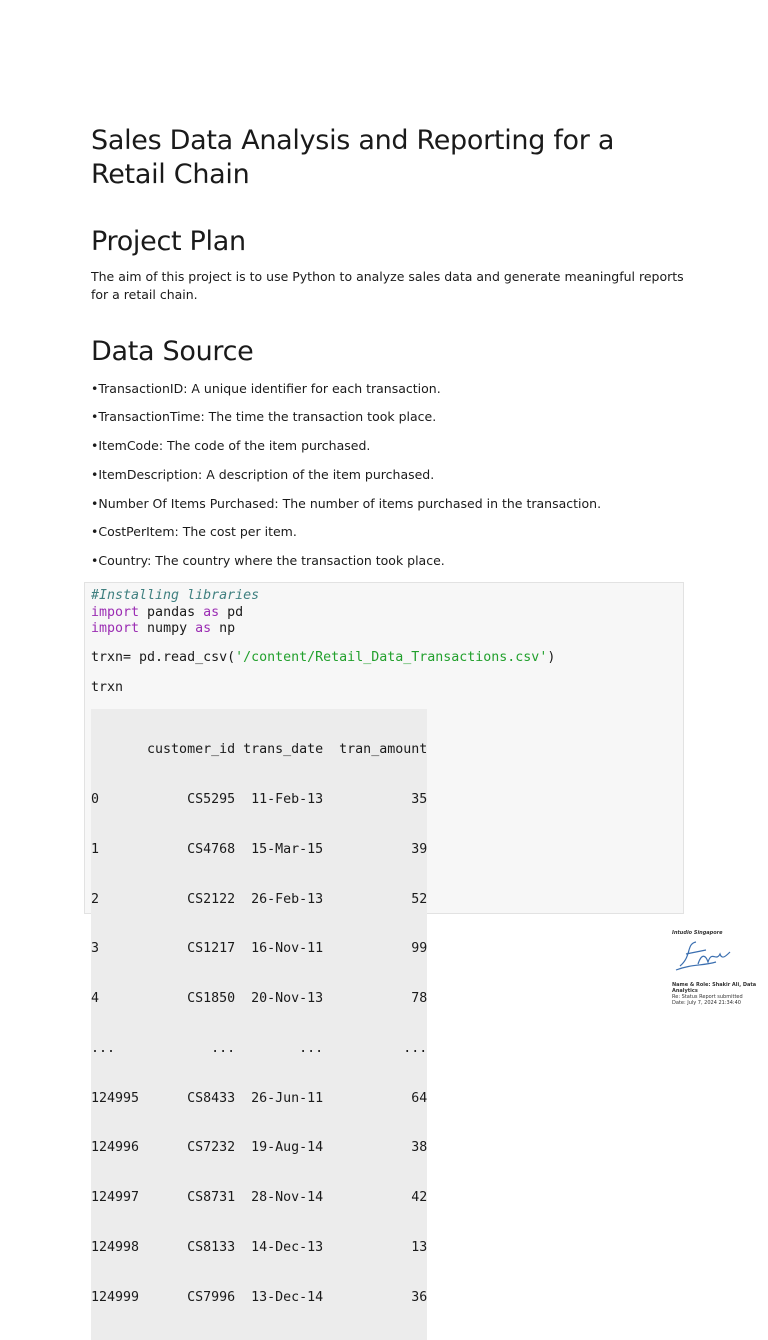 The width and height of the screenshot is (768, 1340). I want to click on lib-name: numpy, so click(167, 629).